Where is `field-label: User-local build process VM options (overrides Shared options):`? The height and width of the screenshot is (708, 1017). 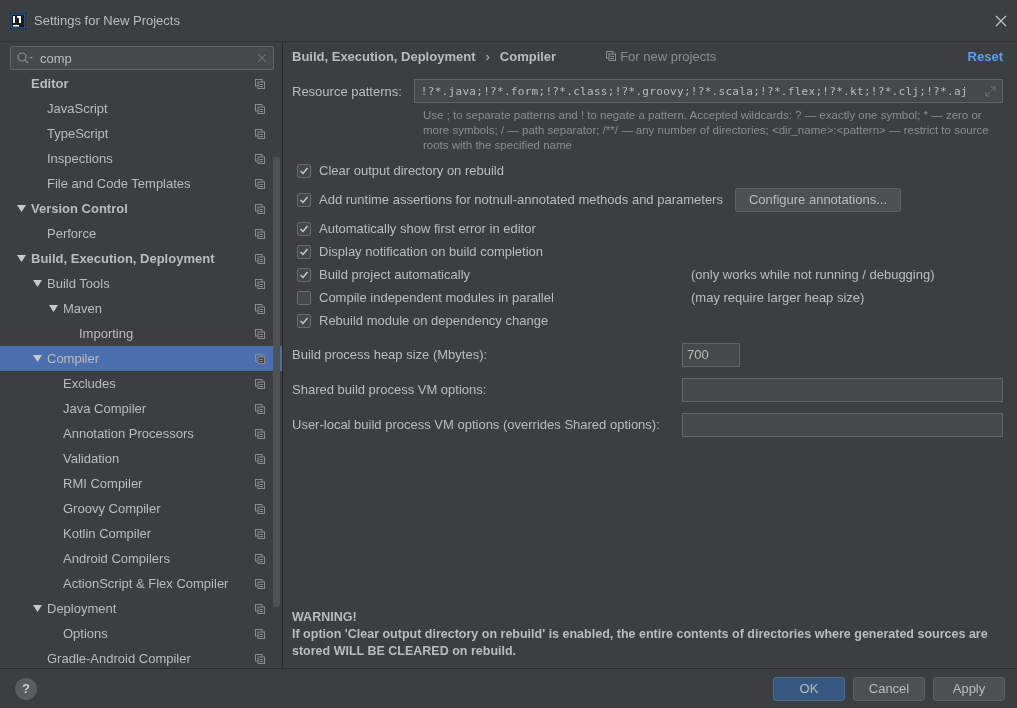 field-label: User-local build process VM options (overrides Shared options): is located at coordinates (476, 424).